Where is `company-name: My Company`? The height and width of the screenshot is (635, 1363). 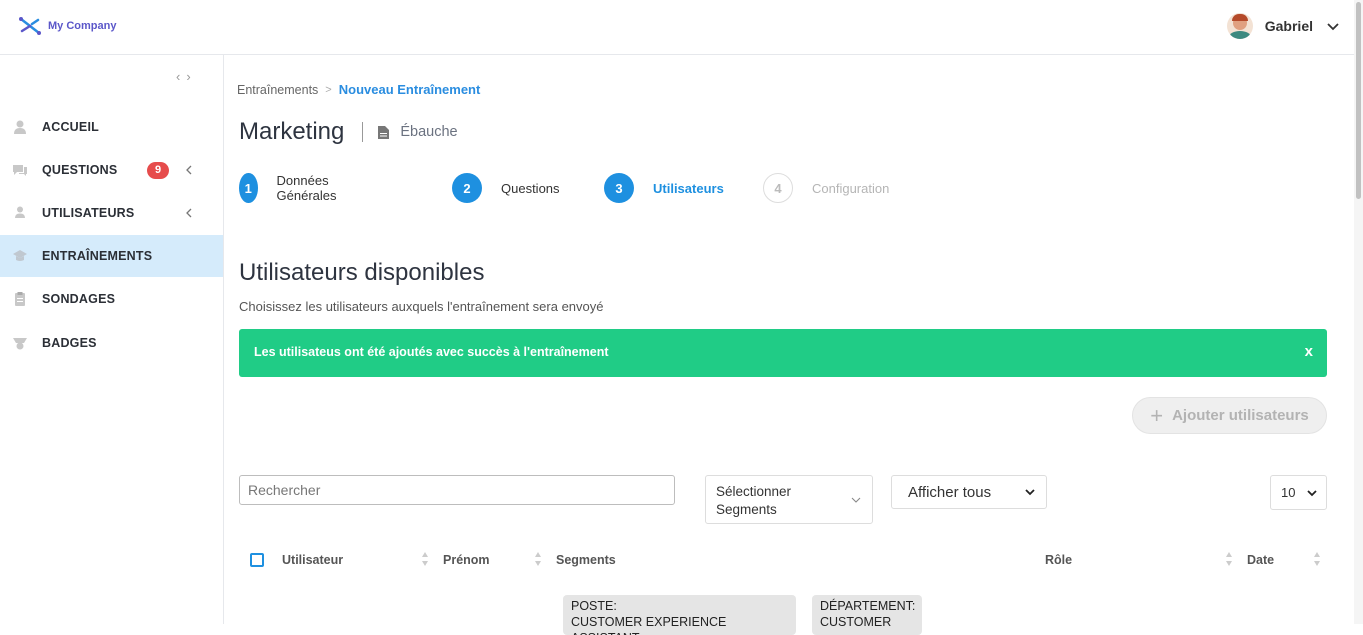
company-name: My Company is located at coordinates (82, 26).